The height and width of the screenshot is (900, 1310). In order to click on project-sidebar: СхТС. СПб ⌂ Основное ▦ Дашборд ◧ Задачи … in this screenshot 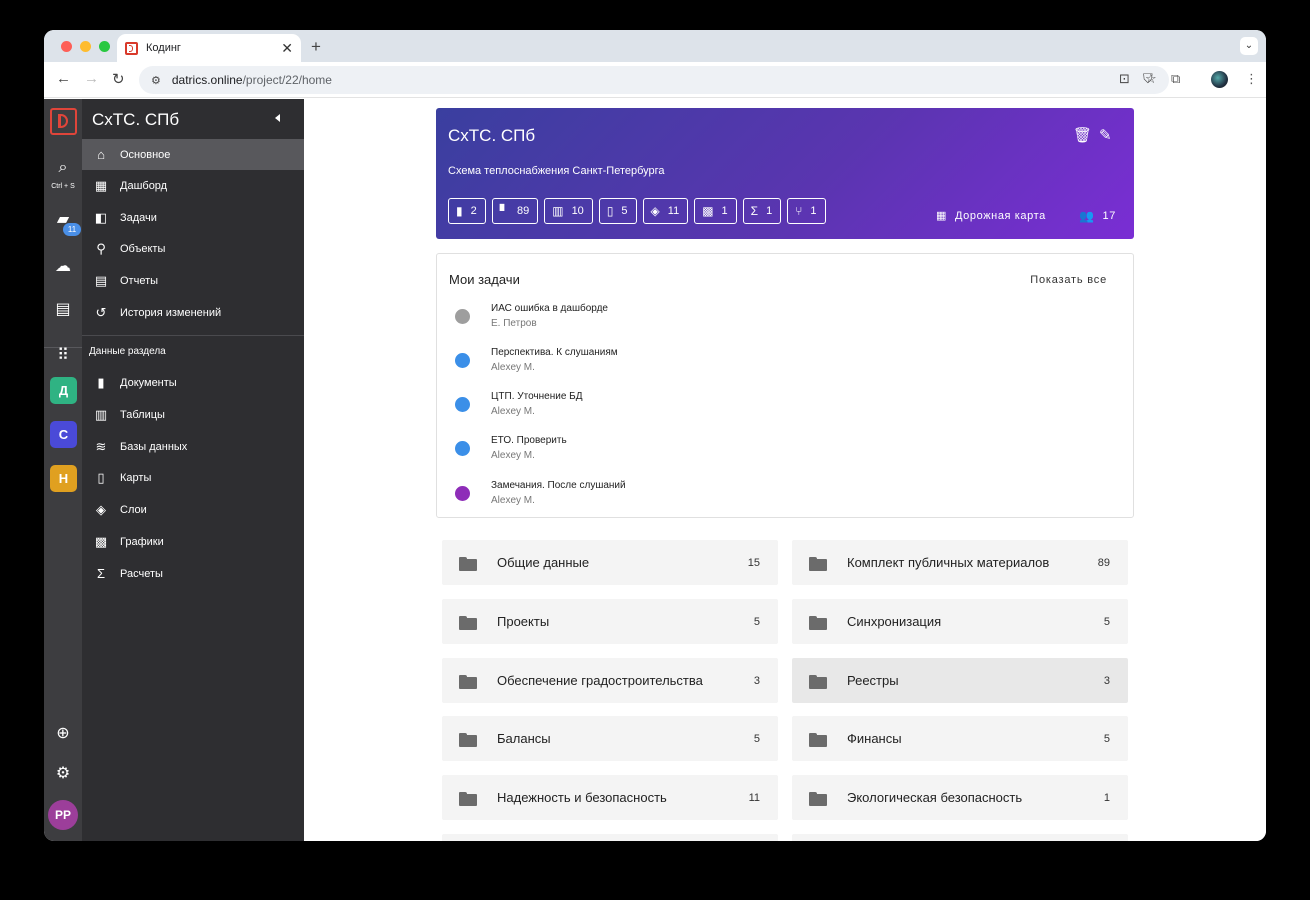, I will do `click(193, 470)`.